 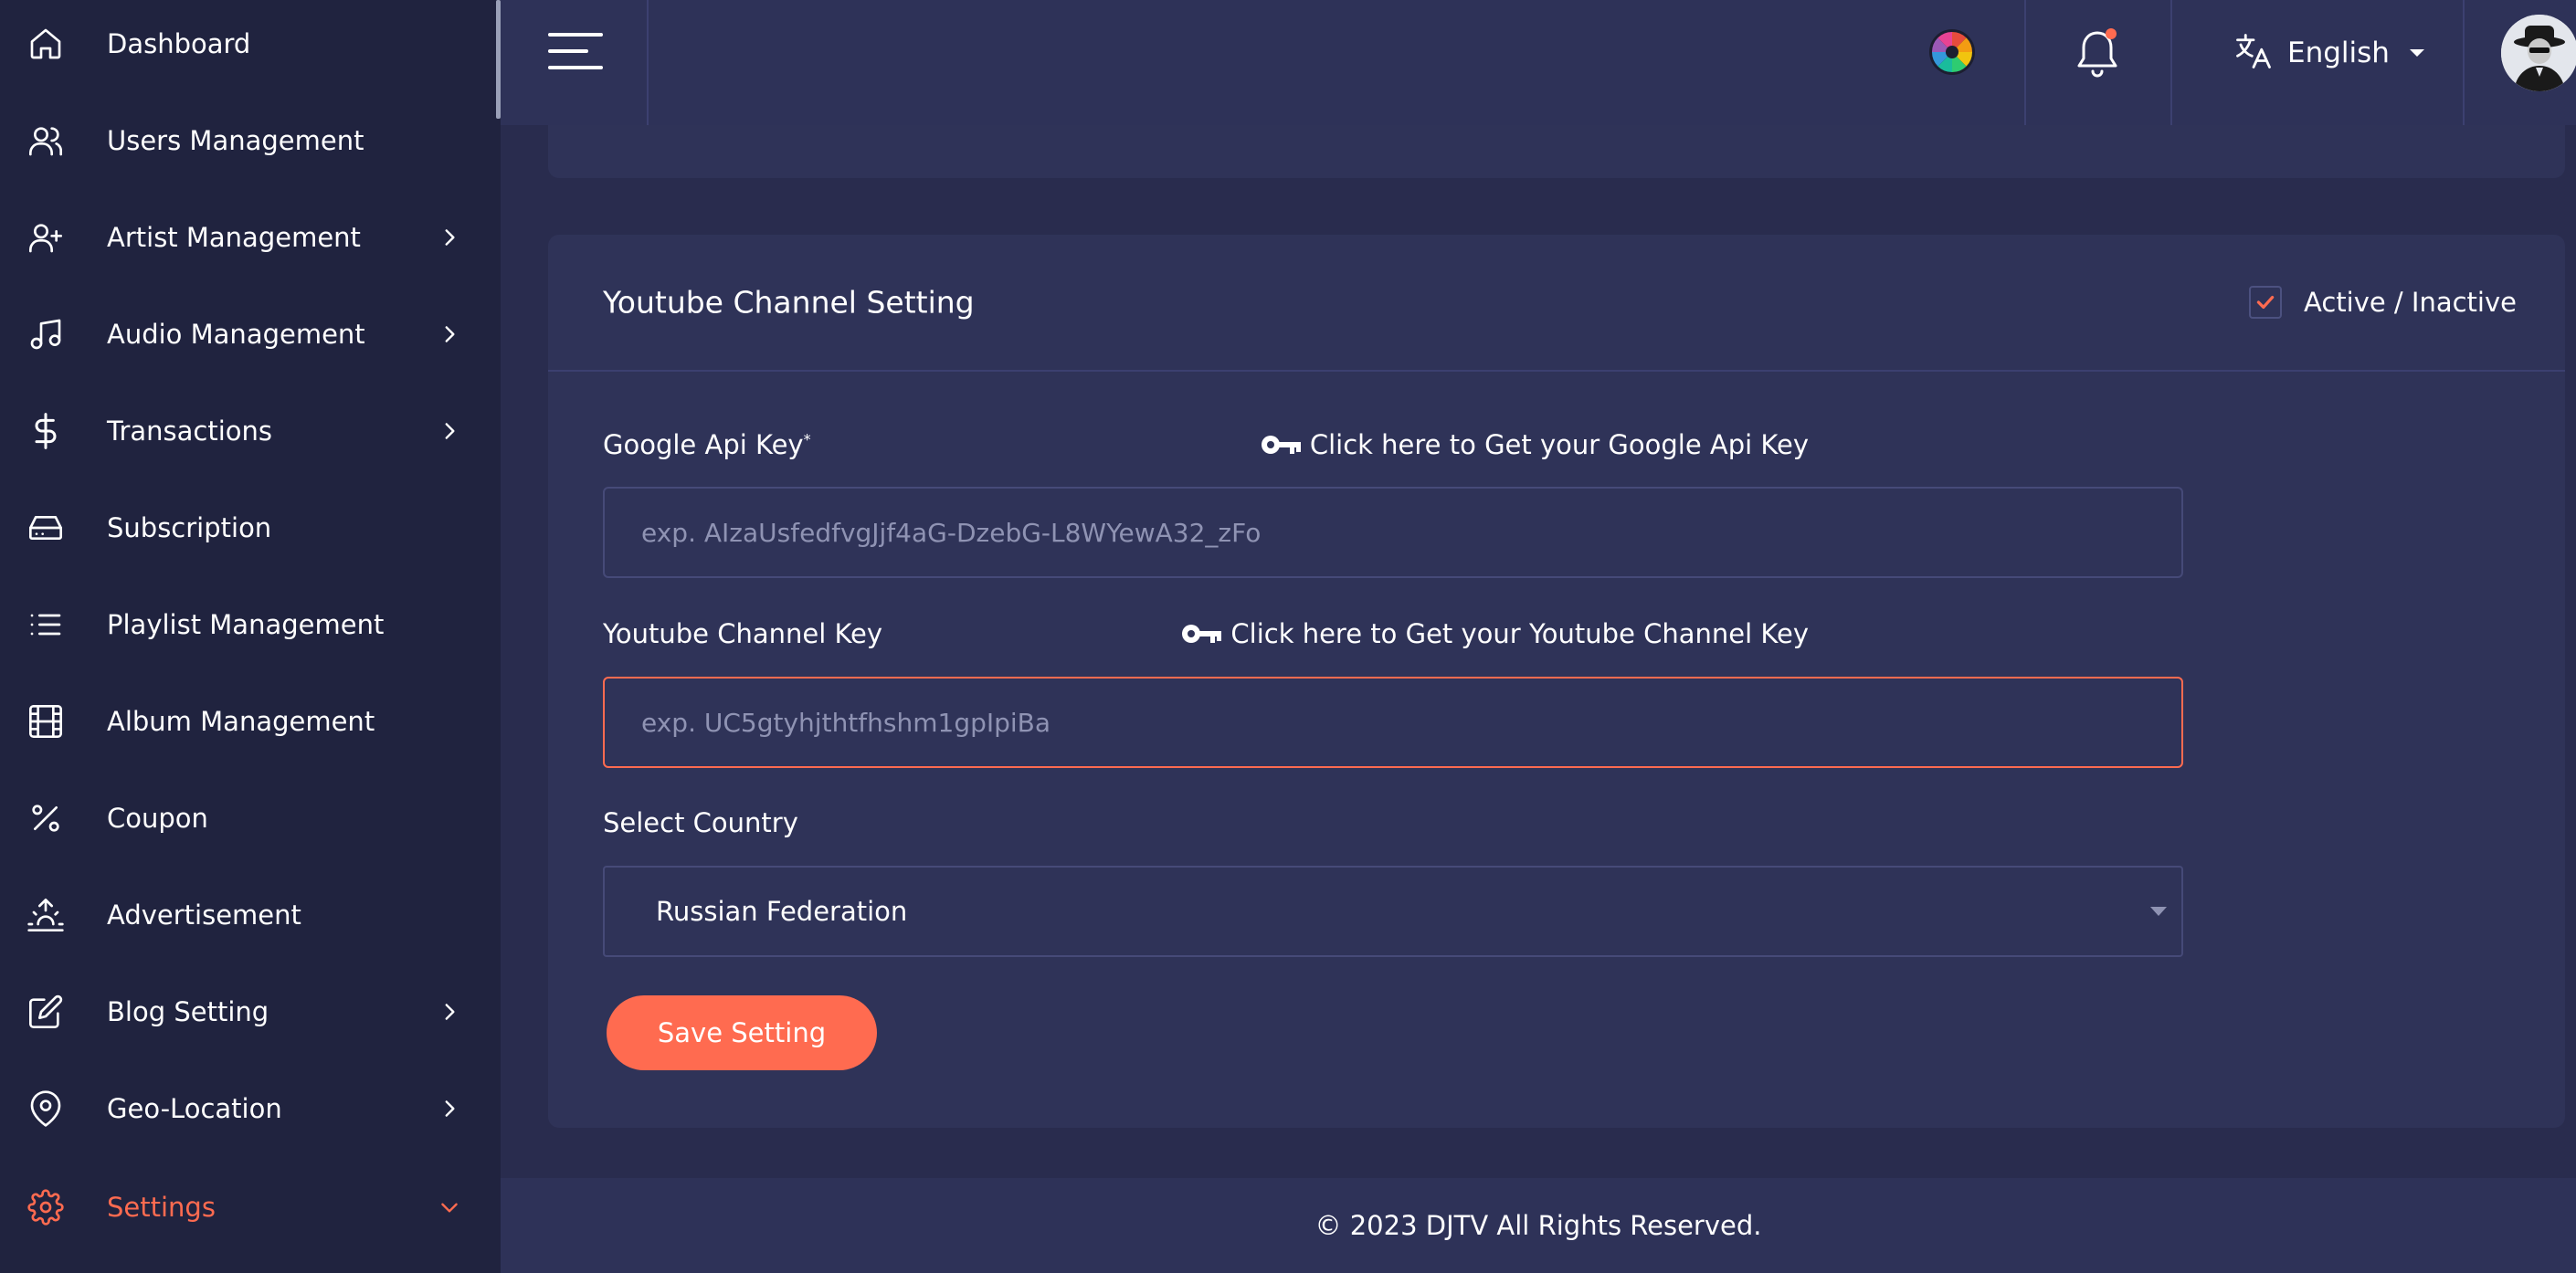 What do you see at coordinates (743, 633) in the screenshot?
I see `youtube-channel-key-label: Youtube Channel Key` at bounding box center [743, 633].